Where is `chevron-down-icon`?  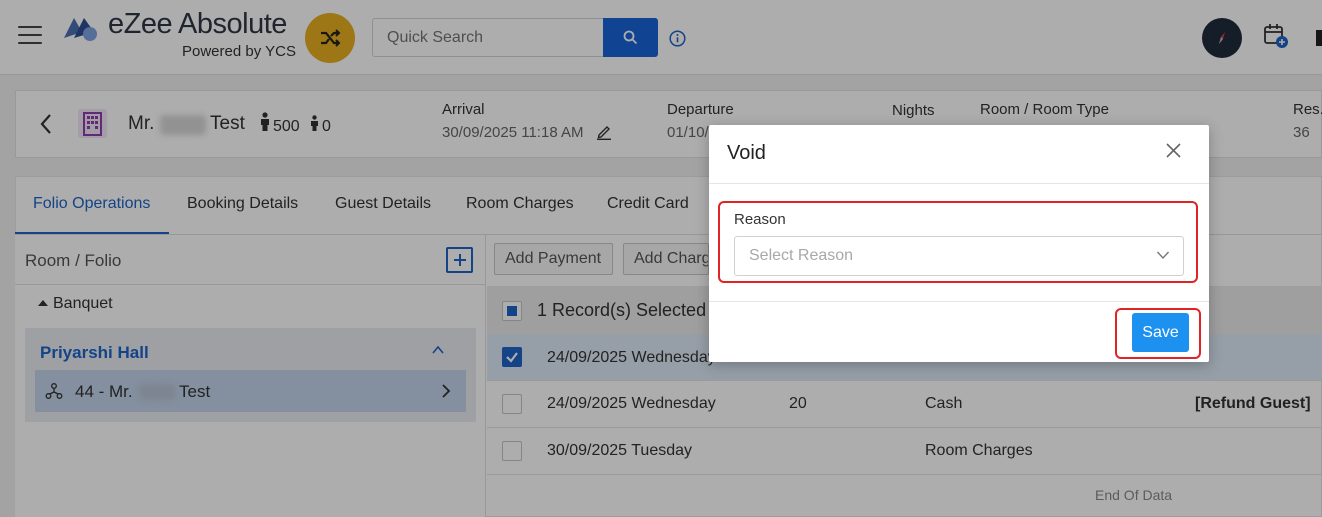 chevron-down-icon is located at coordinates (1163, 255).